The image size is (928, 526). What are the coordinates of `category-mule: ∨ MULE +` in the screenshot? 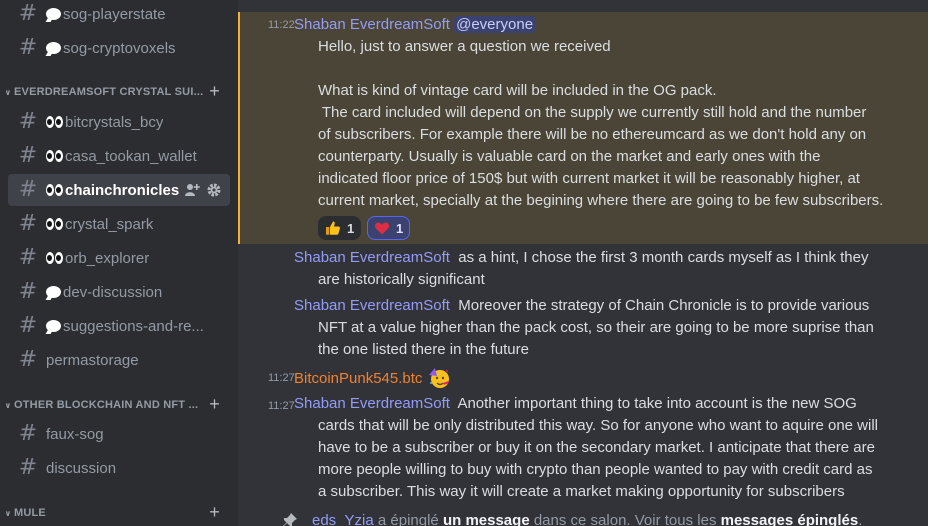 It's located at (112, 512).